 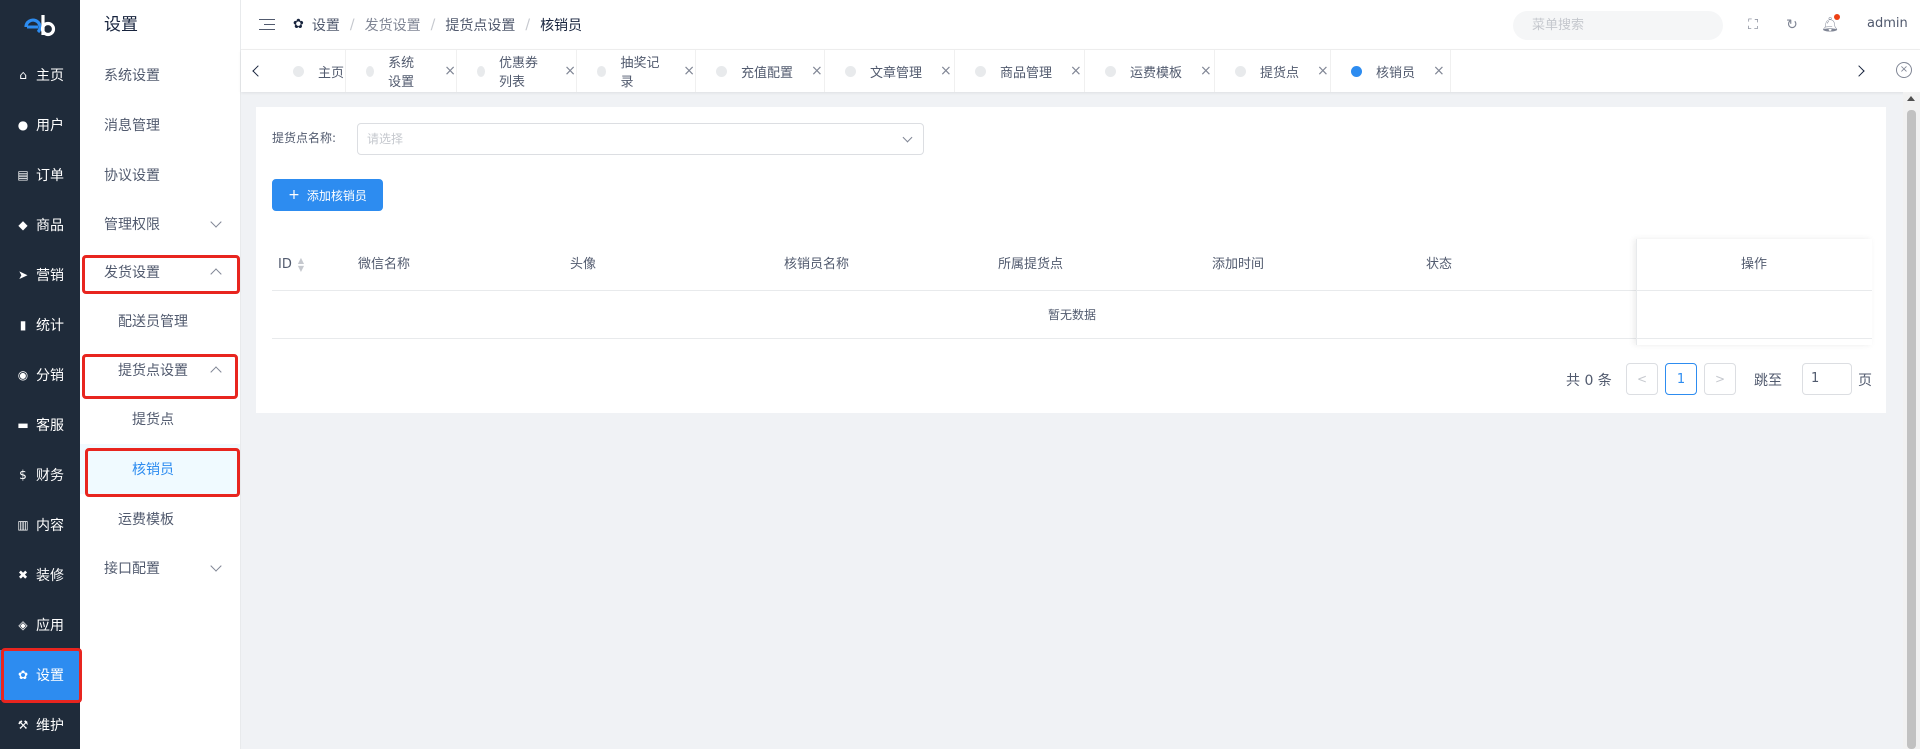 I want to click on tabs-scroll-right, so click(x=1860, y=71).